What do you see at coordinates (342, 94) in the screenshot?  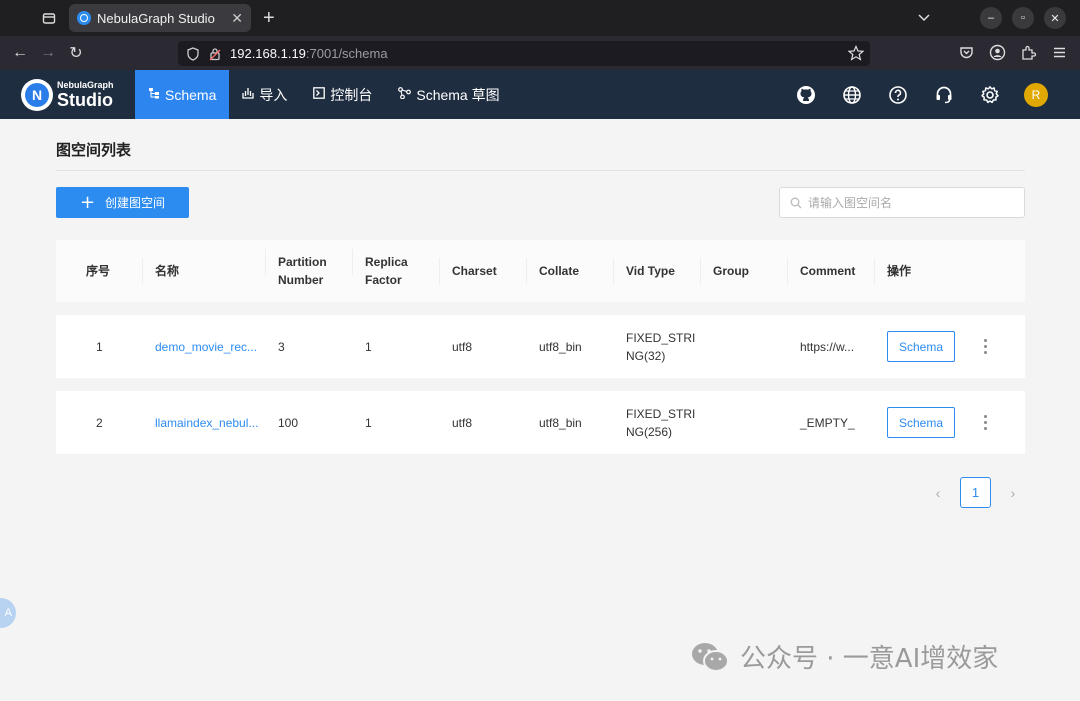 I see `nav-console: 控制台` at bounding box center [342, 94].